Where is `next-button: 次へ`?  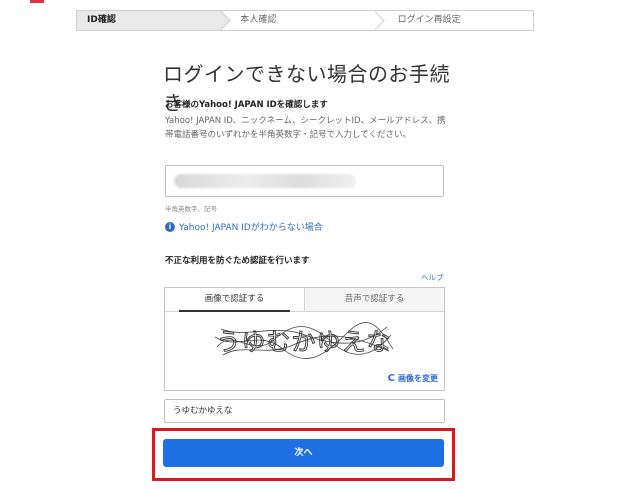
next-button: 次へ is located at coordinates (303, 453).